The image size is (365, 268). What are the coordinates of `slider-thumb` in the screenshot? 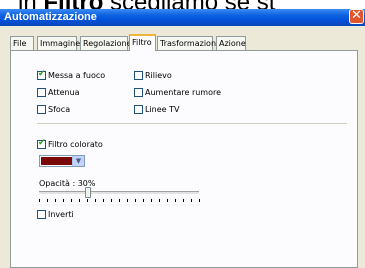 It's located at (88, 192).